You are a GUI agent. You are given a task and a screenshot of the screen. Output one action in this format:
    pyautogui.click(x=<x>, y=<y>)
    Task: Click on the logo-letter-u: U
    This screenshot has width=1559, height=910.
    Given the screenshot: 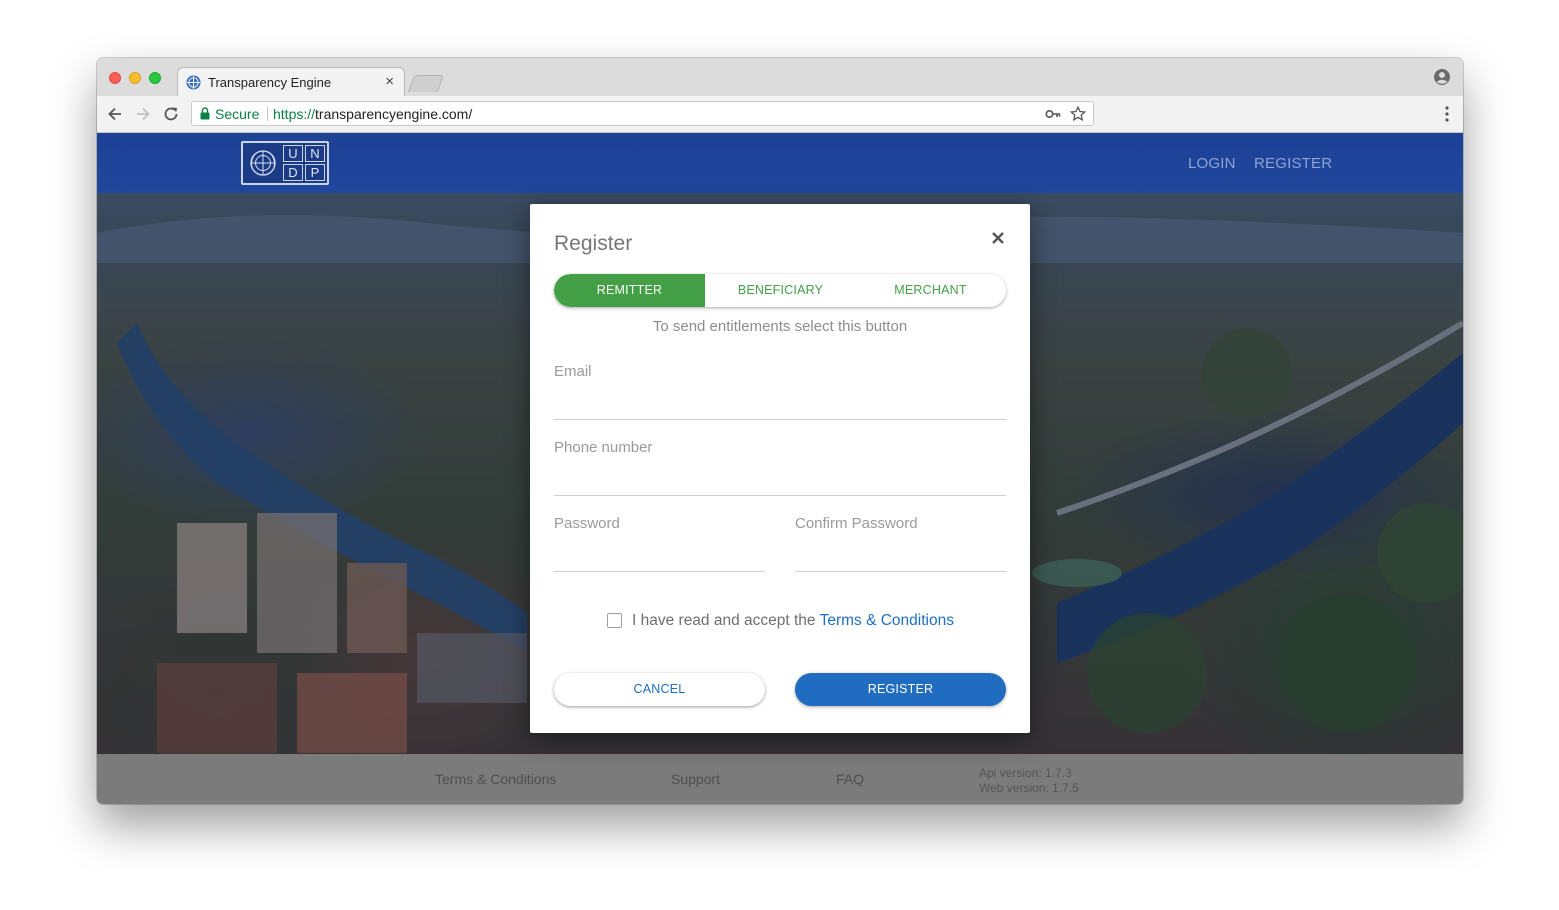 What is the action you would take?
    pyautogui.click(x=293, y=153)
    